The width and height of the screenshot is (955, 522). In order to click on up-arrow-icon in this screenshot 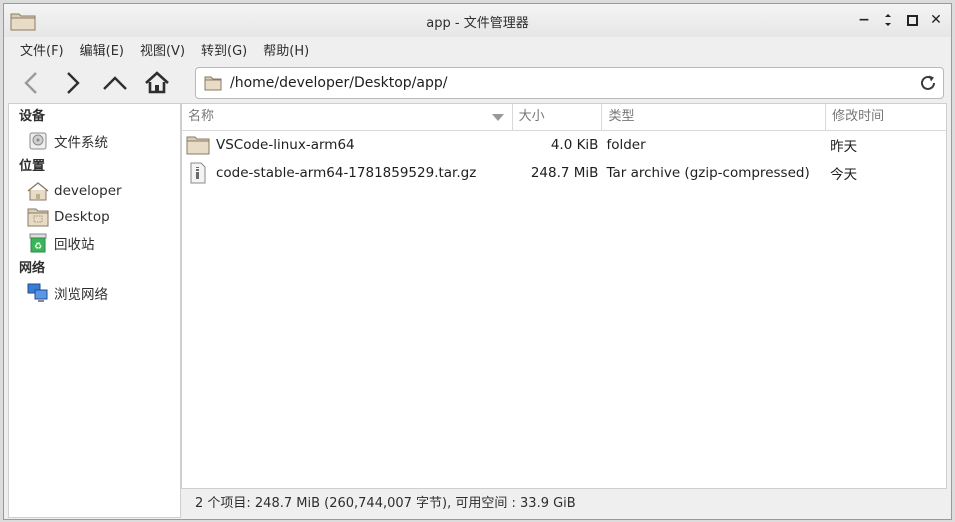, I will do `click(115, 83)`.